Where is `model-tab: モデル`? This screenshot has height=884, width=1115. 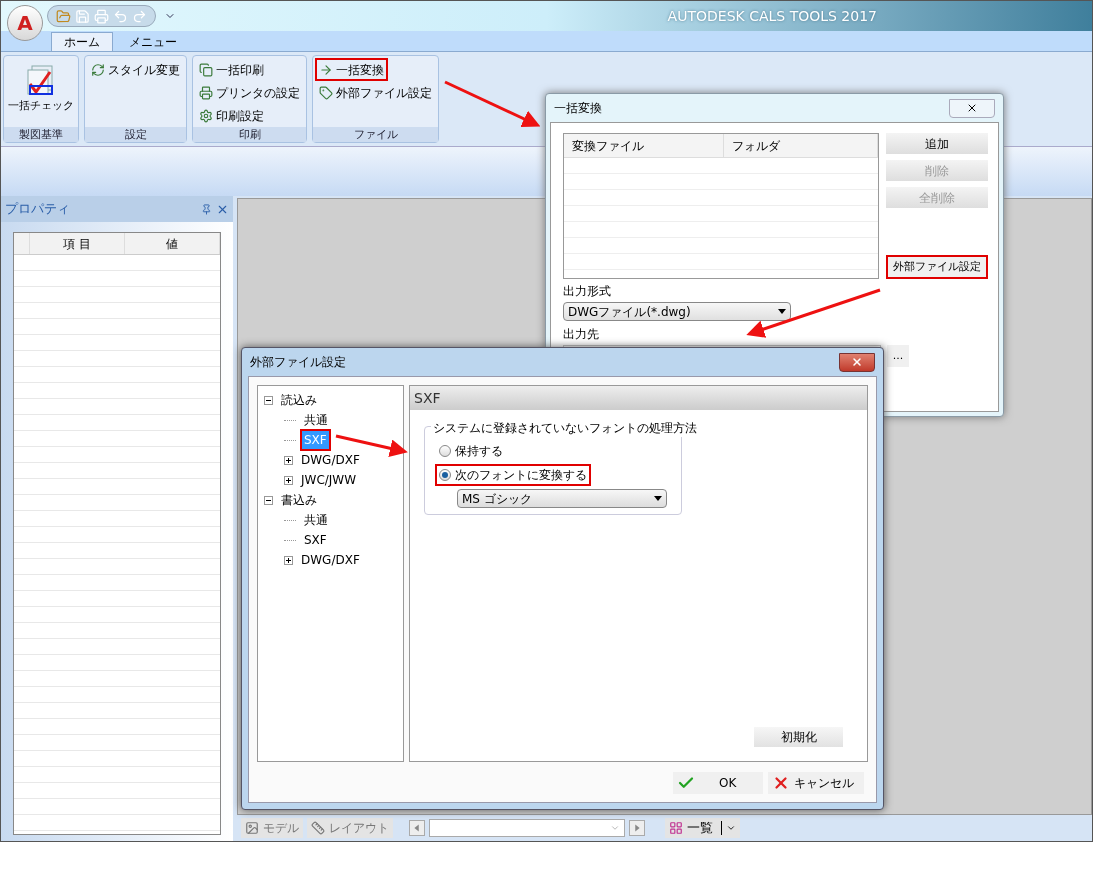 model-tab: モデル is located at coordinates (272, 828).